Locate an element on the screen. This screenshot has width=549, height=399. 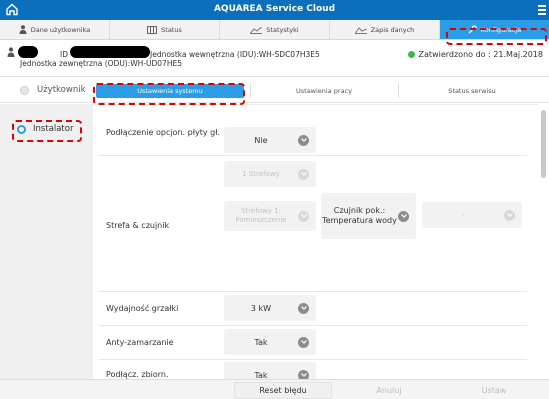
tab-data-log: Zapis danych is located at coordinates (385, 29).